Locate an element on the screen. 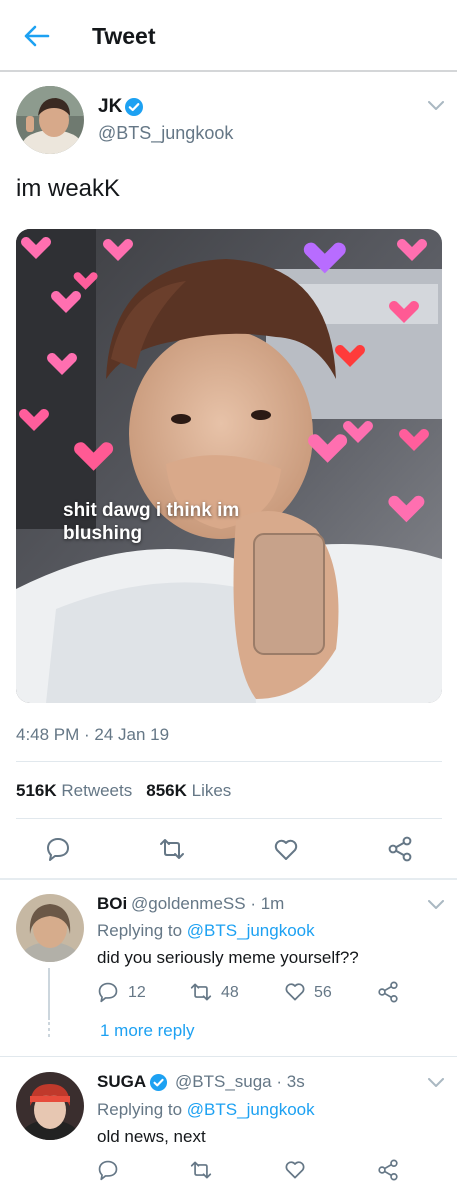 The image size is (457, 1200). page-title: Tweet is located at coordinates (124, 36).